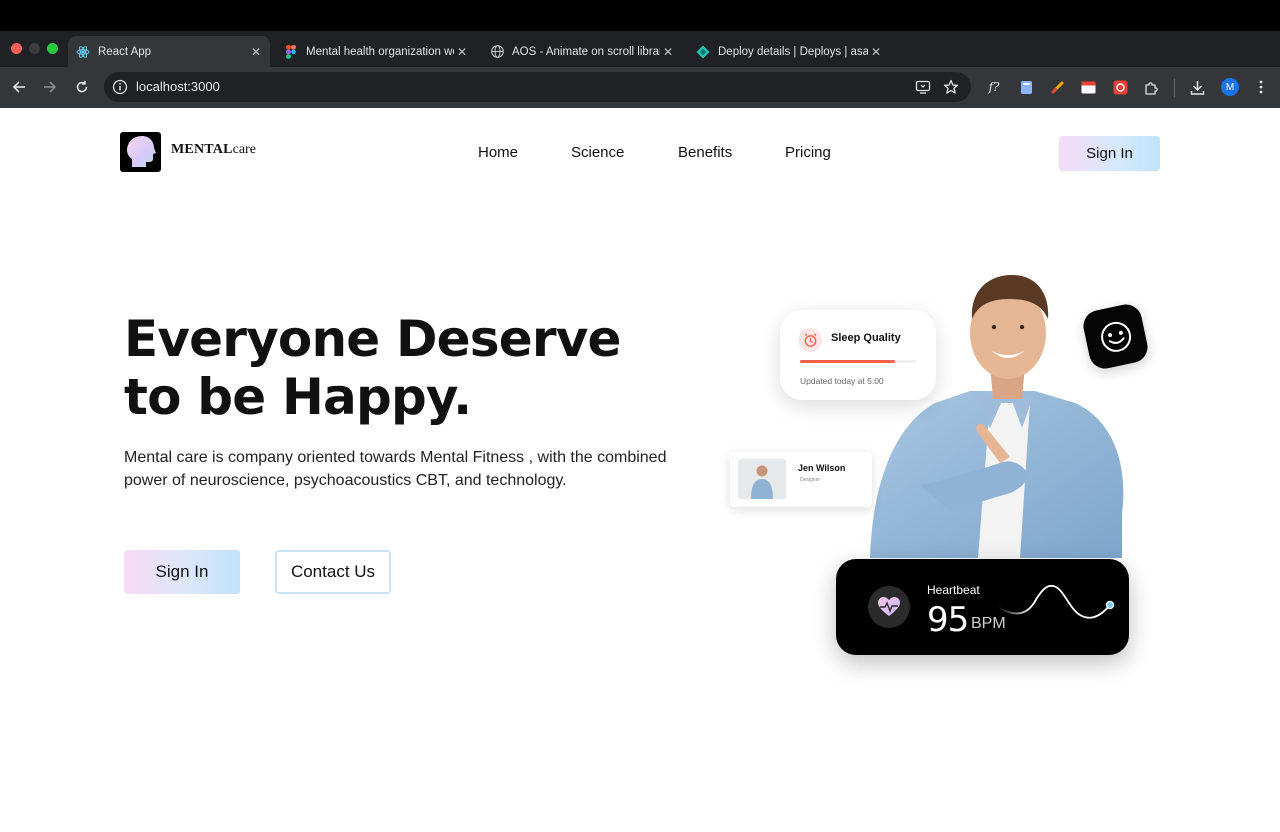 The image size is (1280, 832). I want to click on contact-us-button: Contact Us, so click(333, 572).